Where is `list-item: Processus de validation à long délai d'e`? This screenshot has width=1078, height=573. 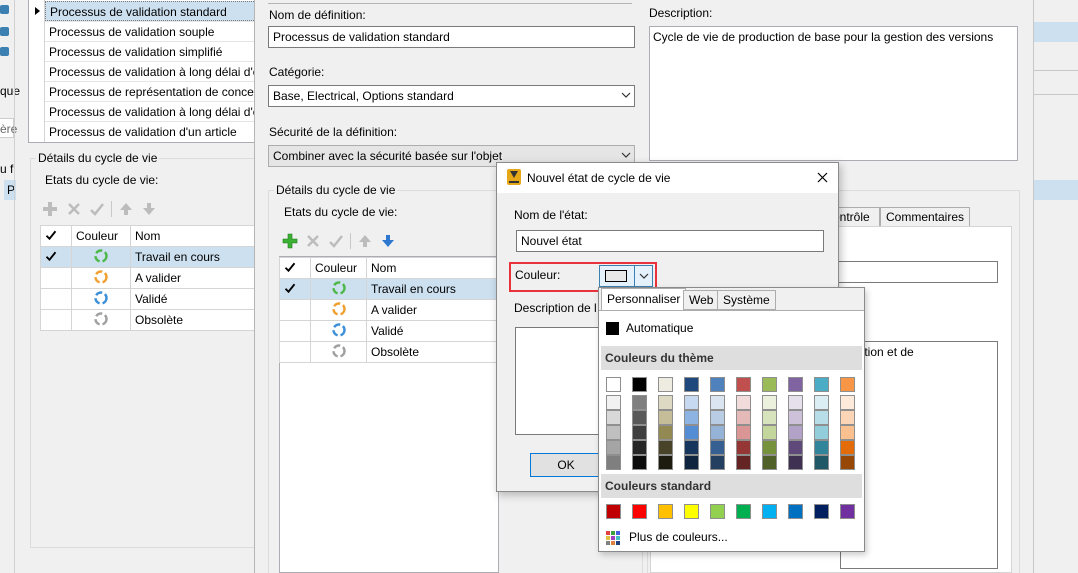
list-item: Processus de validation à long délai d'e is located at coordinates (152, 111).